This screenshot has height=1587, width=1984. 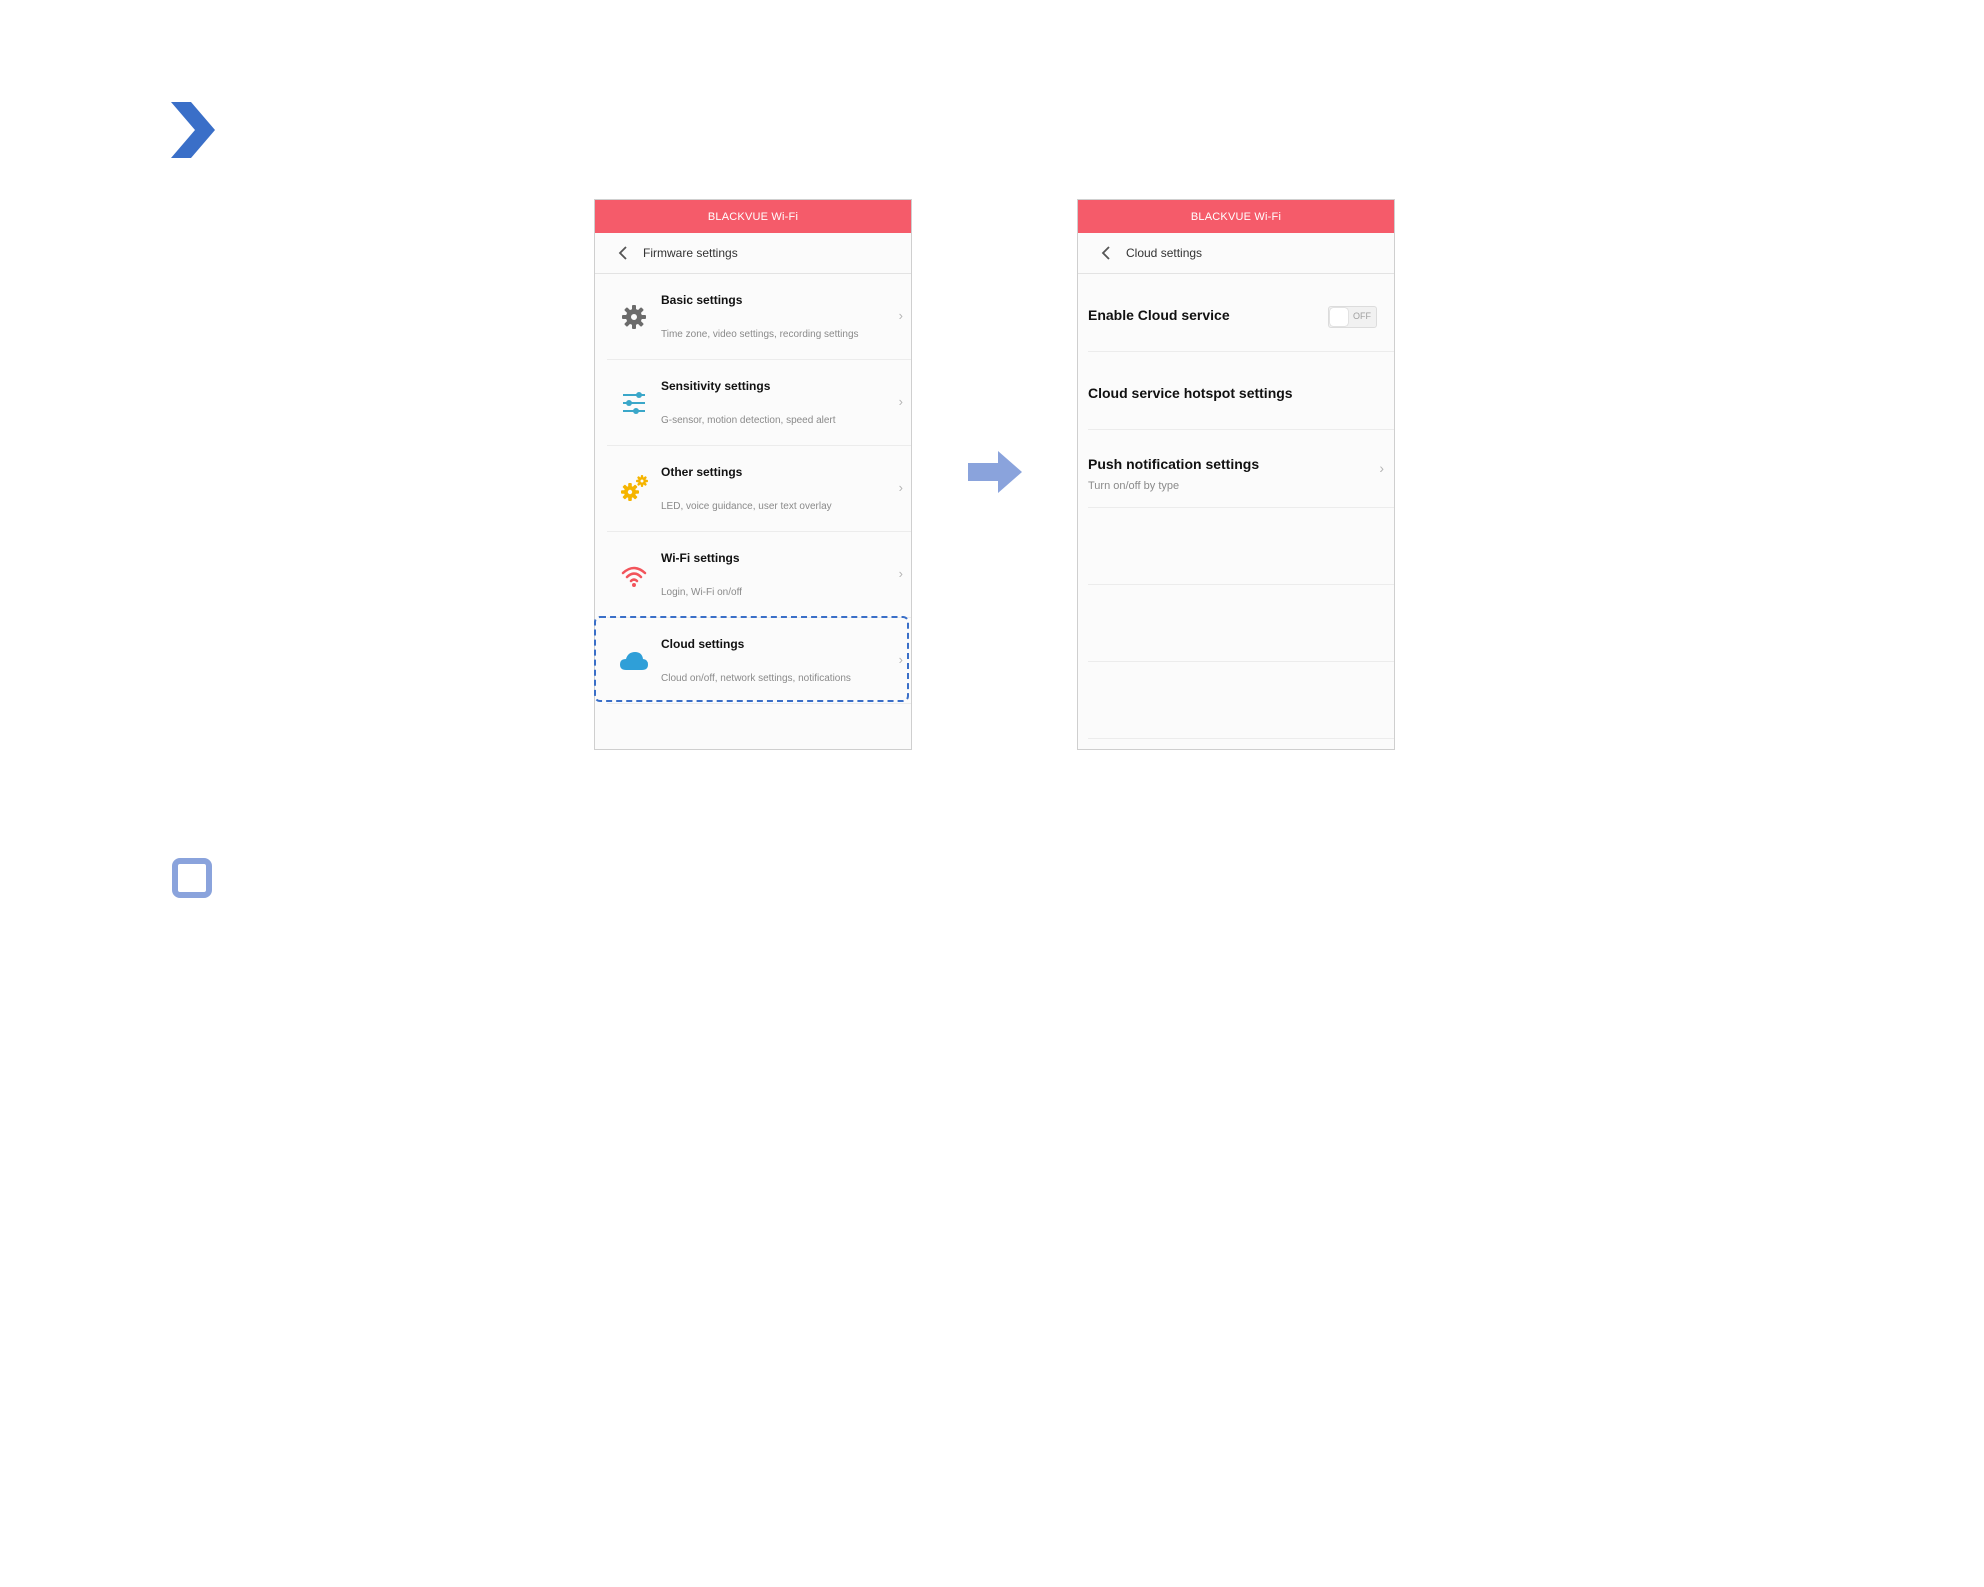 What do you see at coordinates (1190, 393) in the screenshot?
I see `hotspot-settings-label: Cloud service hotspot settings` at bounding box center [1190, 393].